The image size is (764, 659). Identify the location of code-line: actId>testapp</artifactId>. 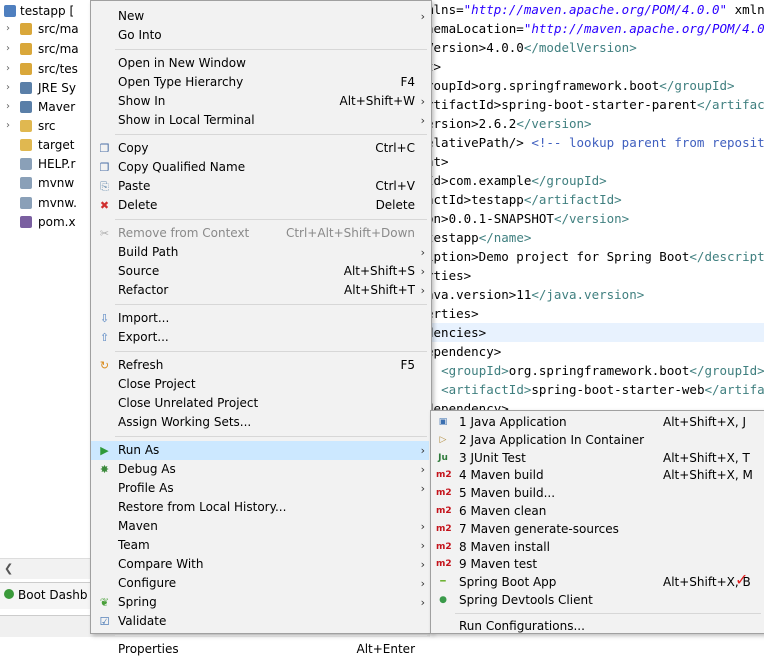
(524, 199).